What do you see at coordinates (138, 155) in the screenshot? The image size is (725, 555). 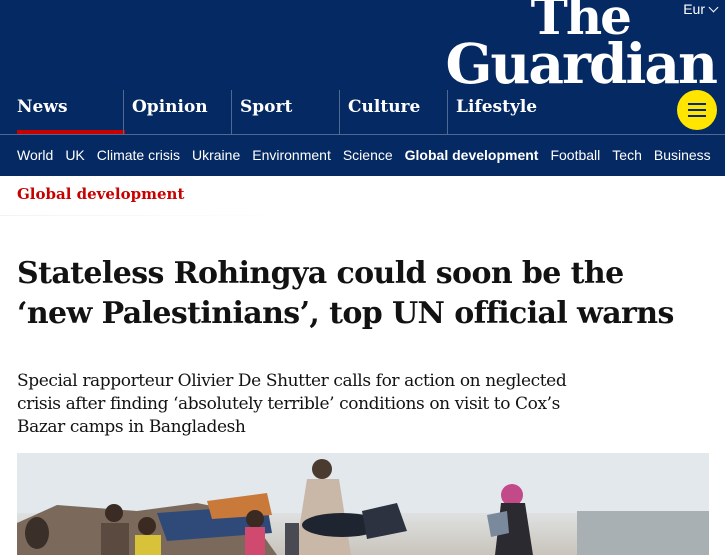 I see `subnav-item-climate-crisis: Climate crisis` at bounding box center [138, 155].